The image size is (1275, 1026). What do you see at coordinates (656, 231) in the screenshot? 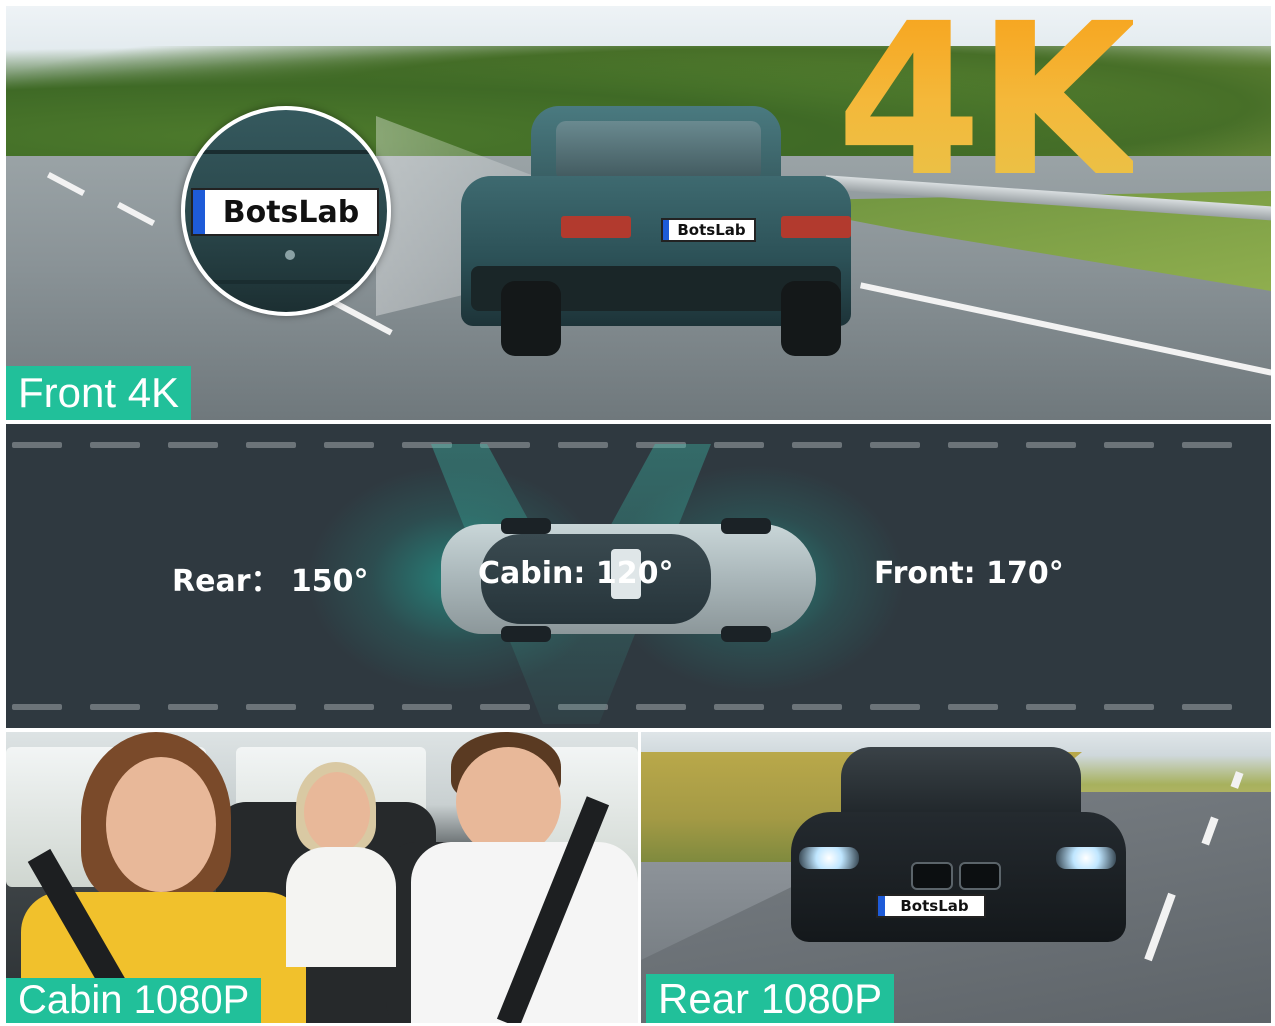
I see `lead-car-sedan: BotsLab` at bounding box center [656, 231].